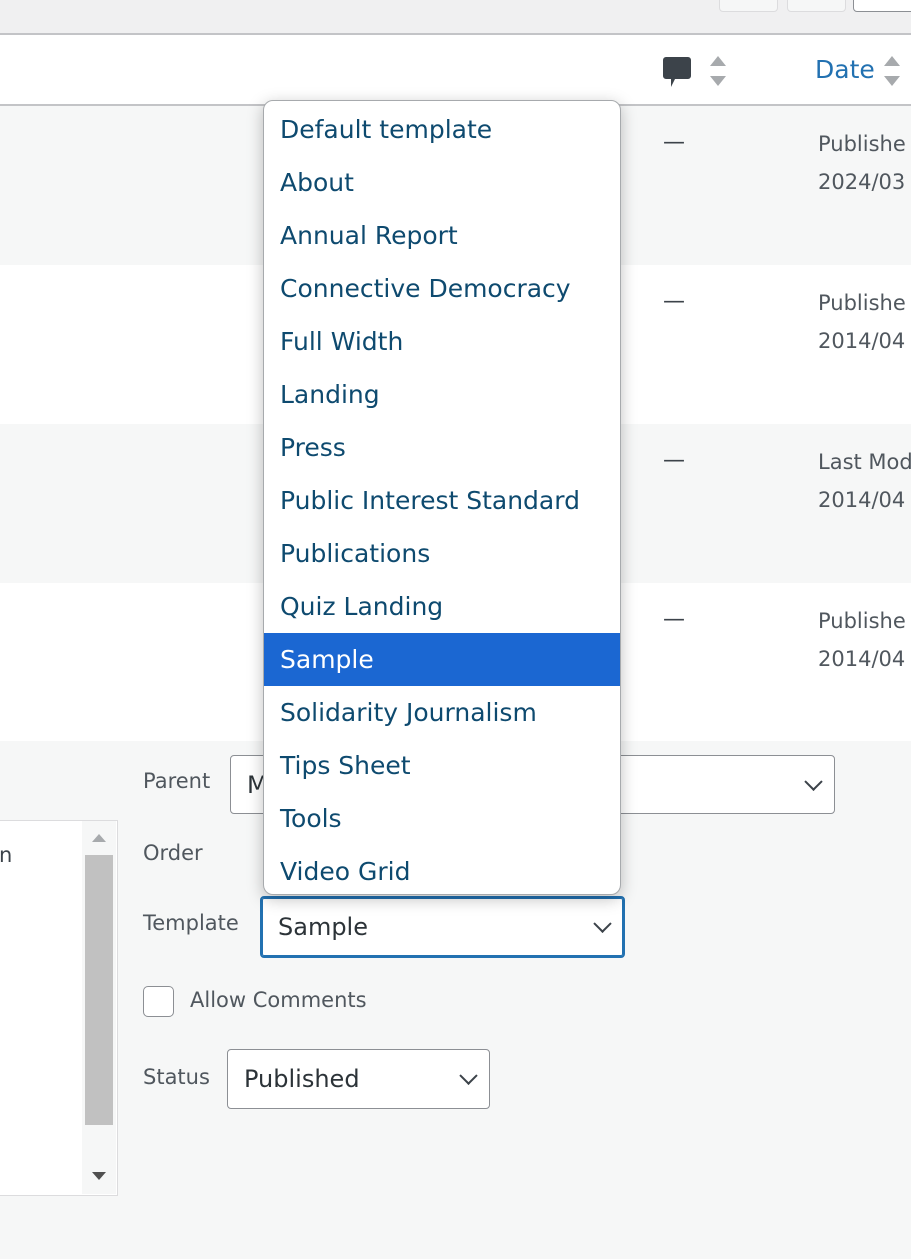 Image resolution: width=911 pixels, height=1259 pixels. Describe the element at coordinates (442, 447) in the screenshot. I see `template-option: Press` at that location.